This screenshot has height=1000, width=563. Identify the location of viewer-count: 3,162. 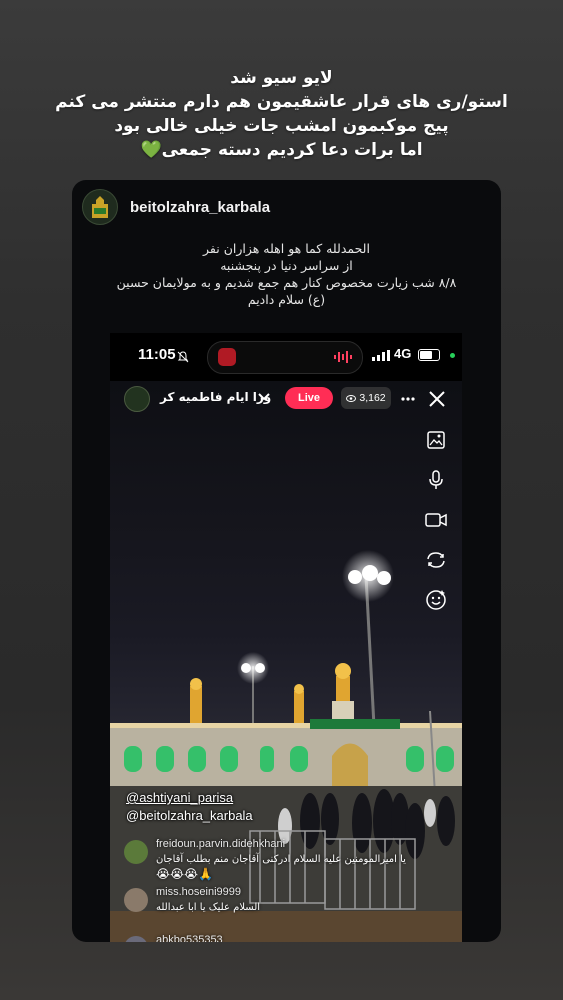
(372, 398).